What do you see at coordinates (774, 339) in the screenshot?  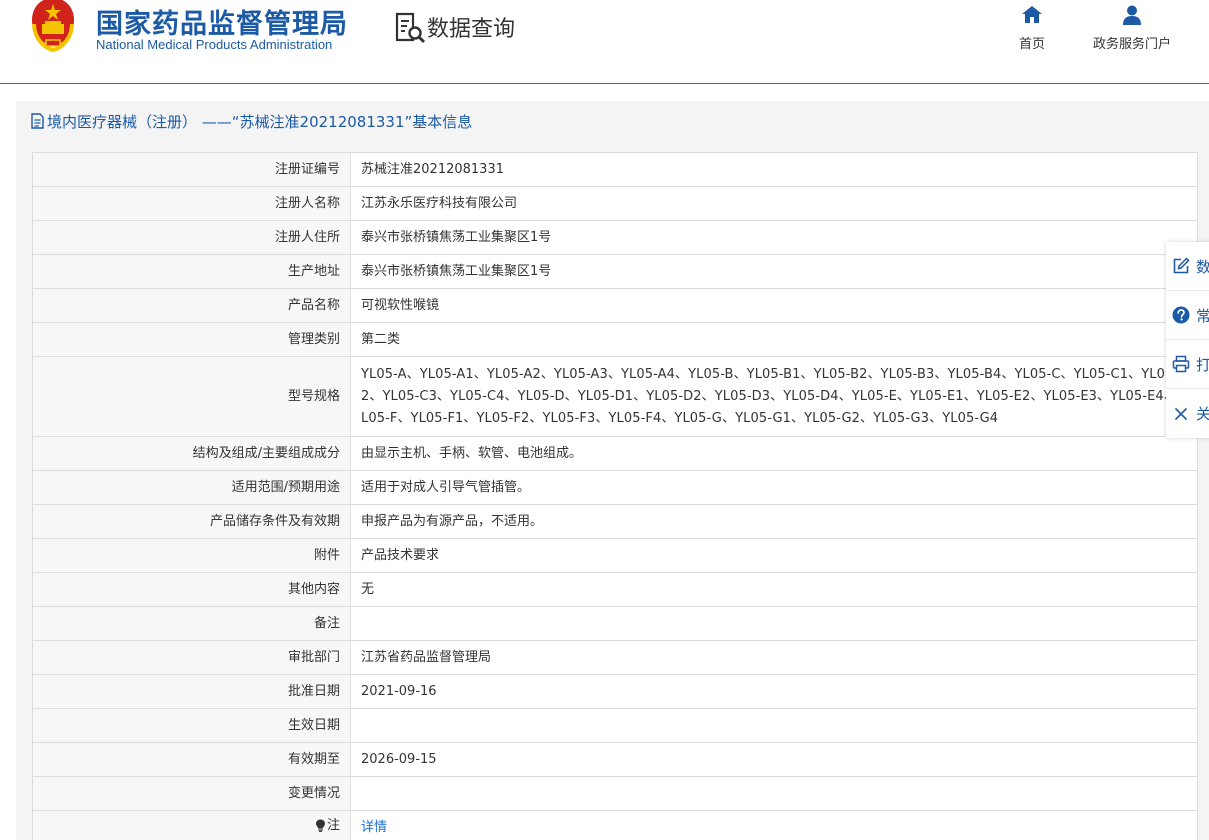 I see `field-value: 第二类` at bounding box center [774, 339].